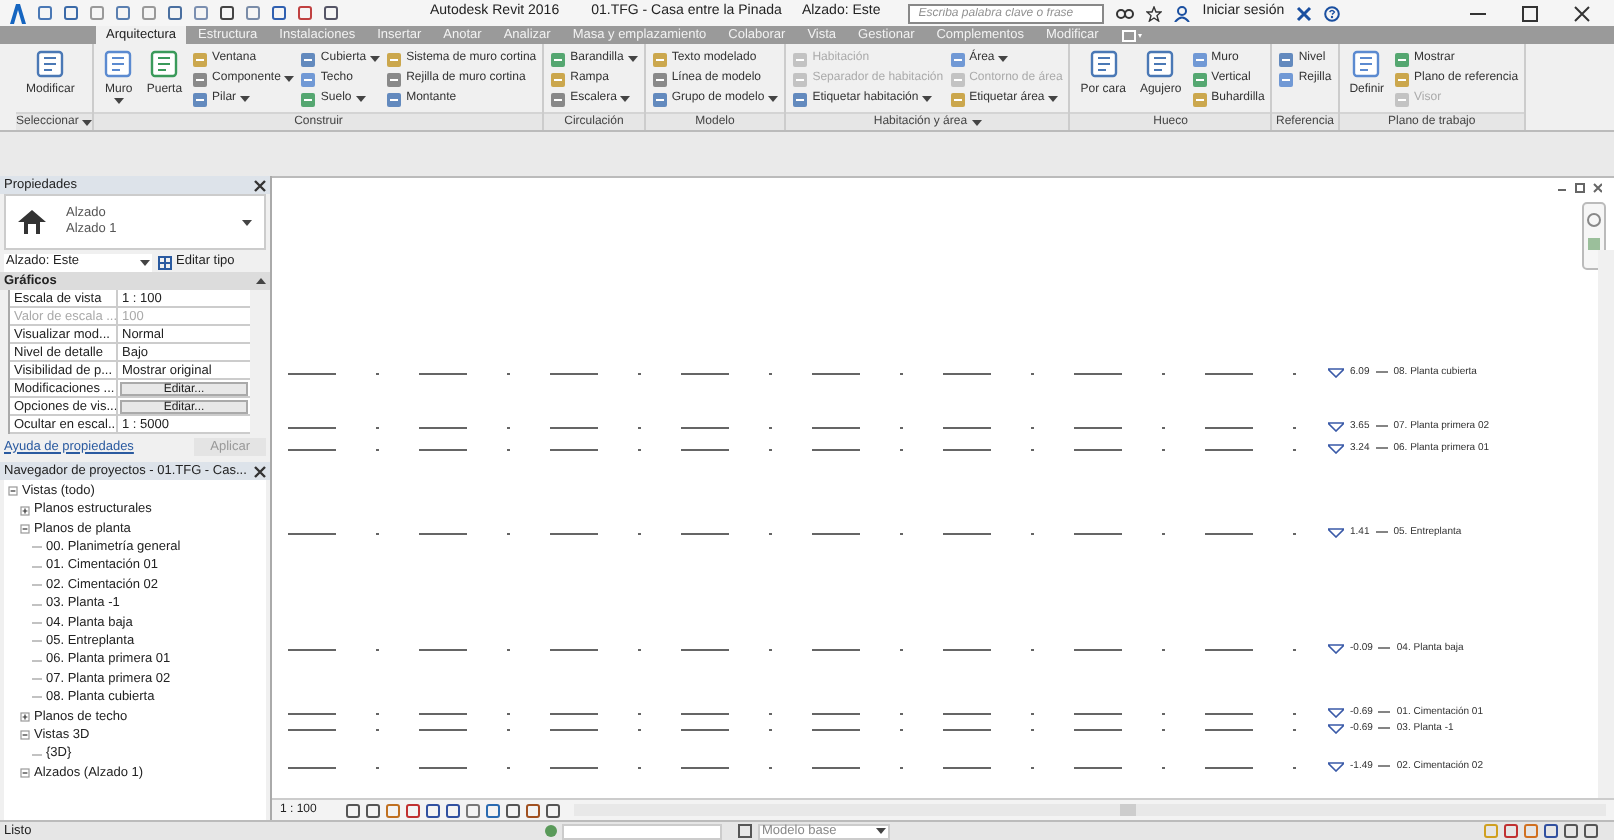 The width and height of the screenshot is (1614, 840). What do you see at coordinates (551, 831) in the screenshot?
I see `workset-icon` at bounding box center [551, 831].